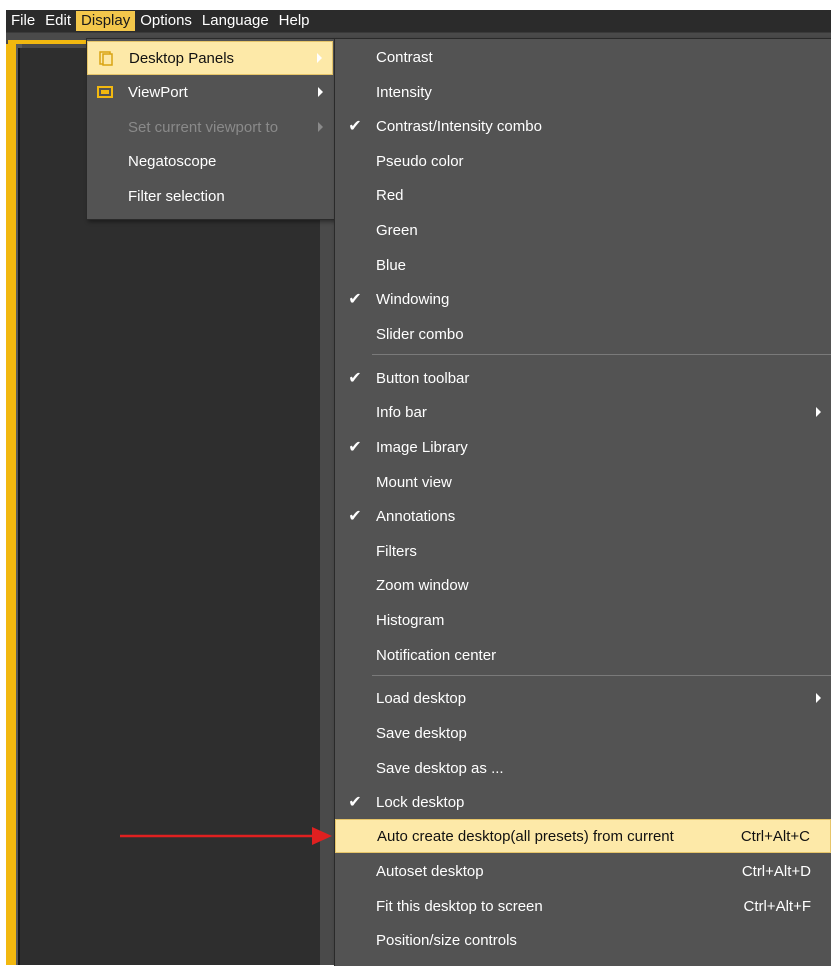  What do you see at coordinates (459, 906) in the screenshot?
I see `menu-item-label: Fit this desktop to screen` at bounding box center [459, 906].